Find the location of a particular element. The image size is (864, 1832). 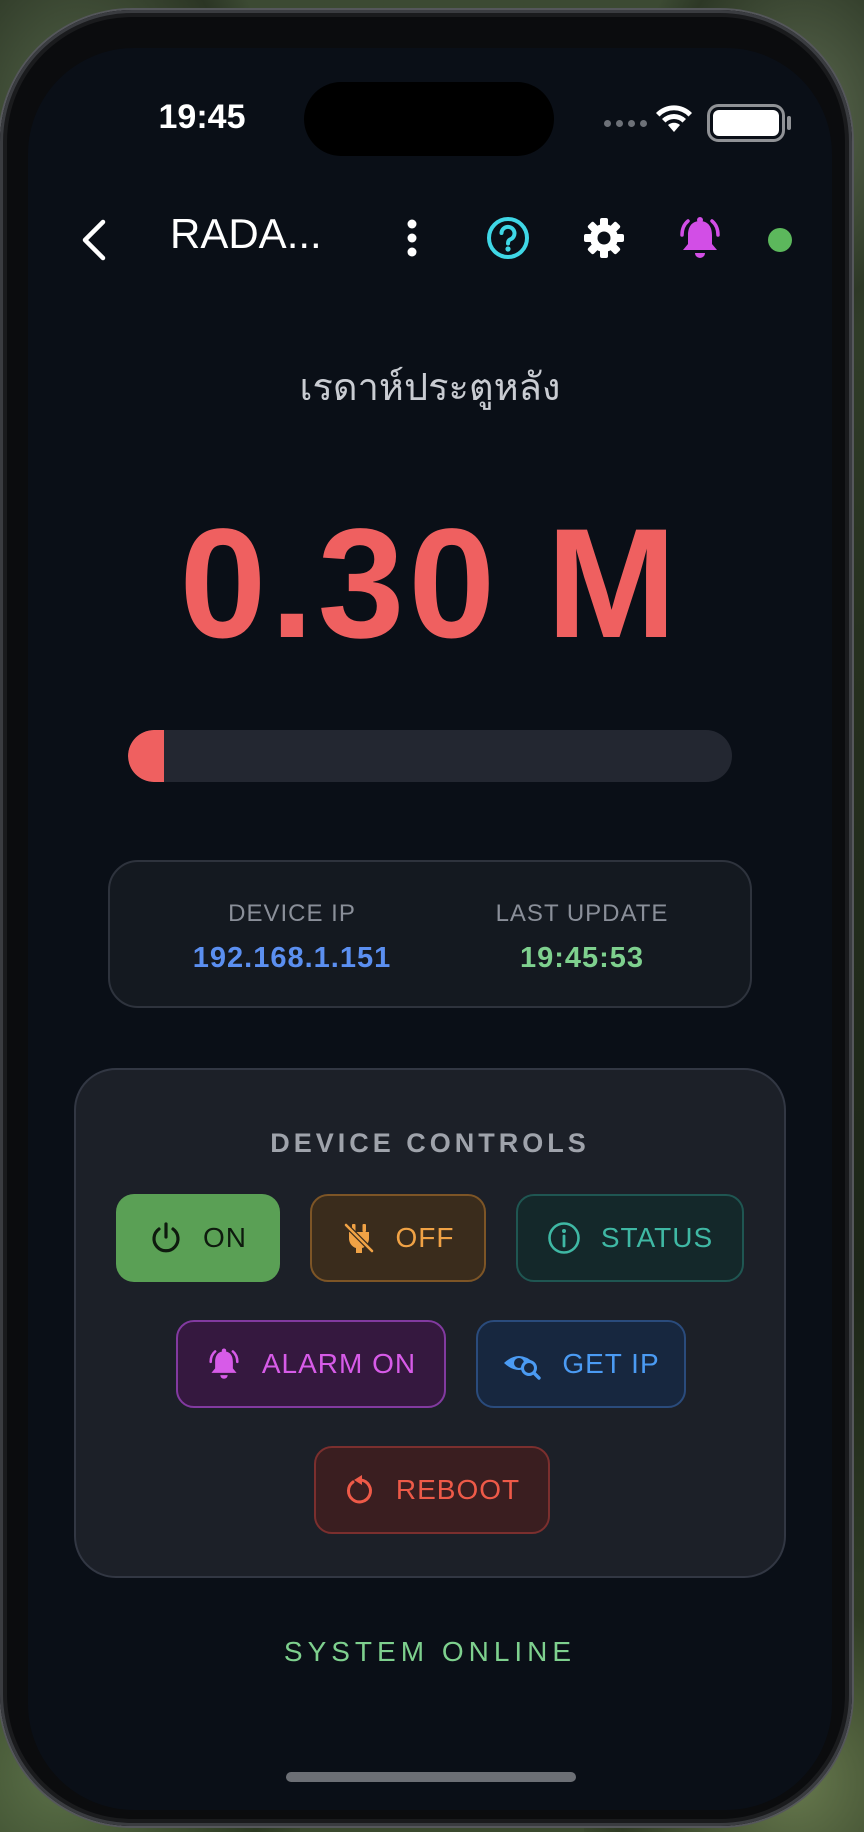

last-update-block: LAST UPDATE 19:45:53 is located at coordinates (582, 937).